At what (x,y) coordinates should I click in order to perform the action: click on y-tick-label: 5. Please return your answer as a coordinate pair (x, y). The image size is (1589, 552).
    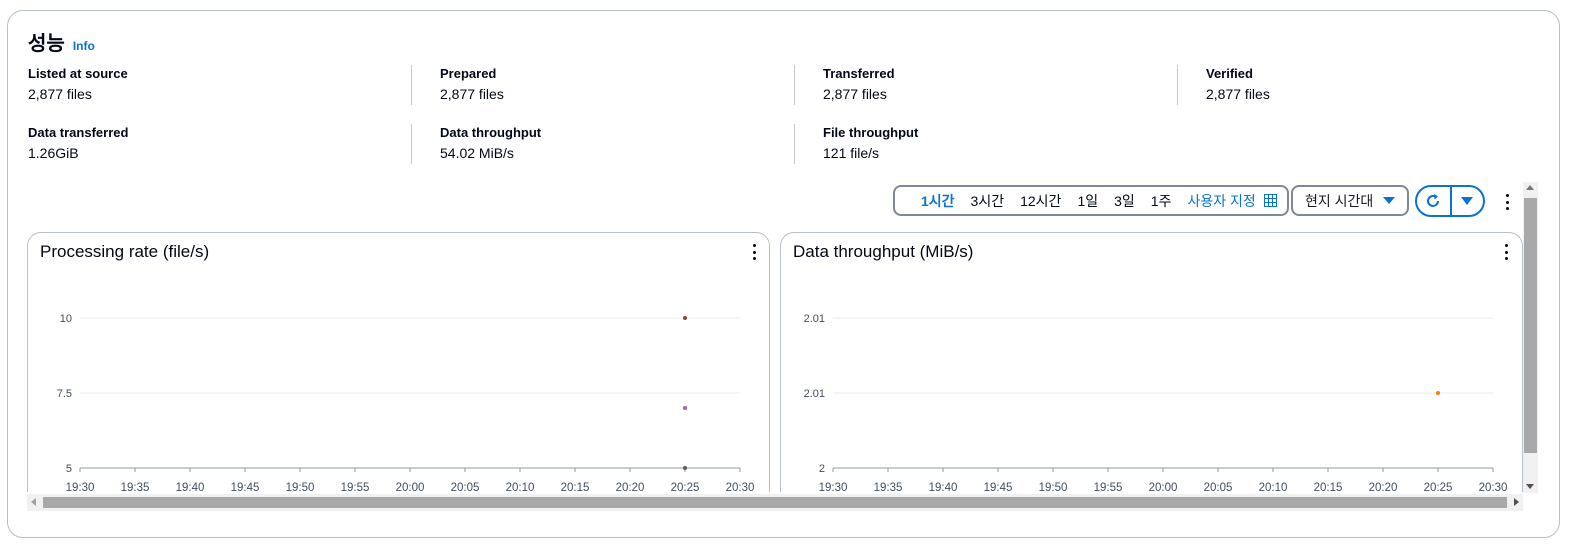
    Looking at the image, I should click on (69, 469).